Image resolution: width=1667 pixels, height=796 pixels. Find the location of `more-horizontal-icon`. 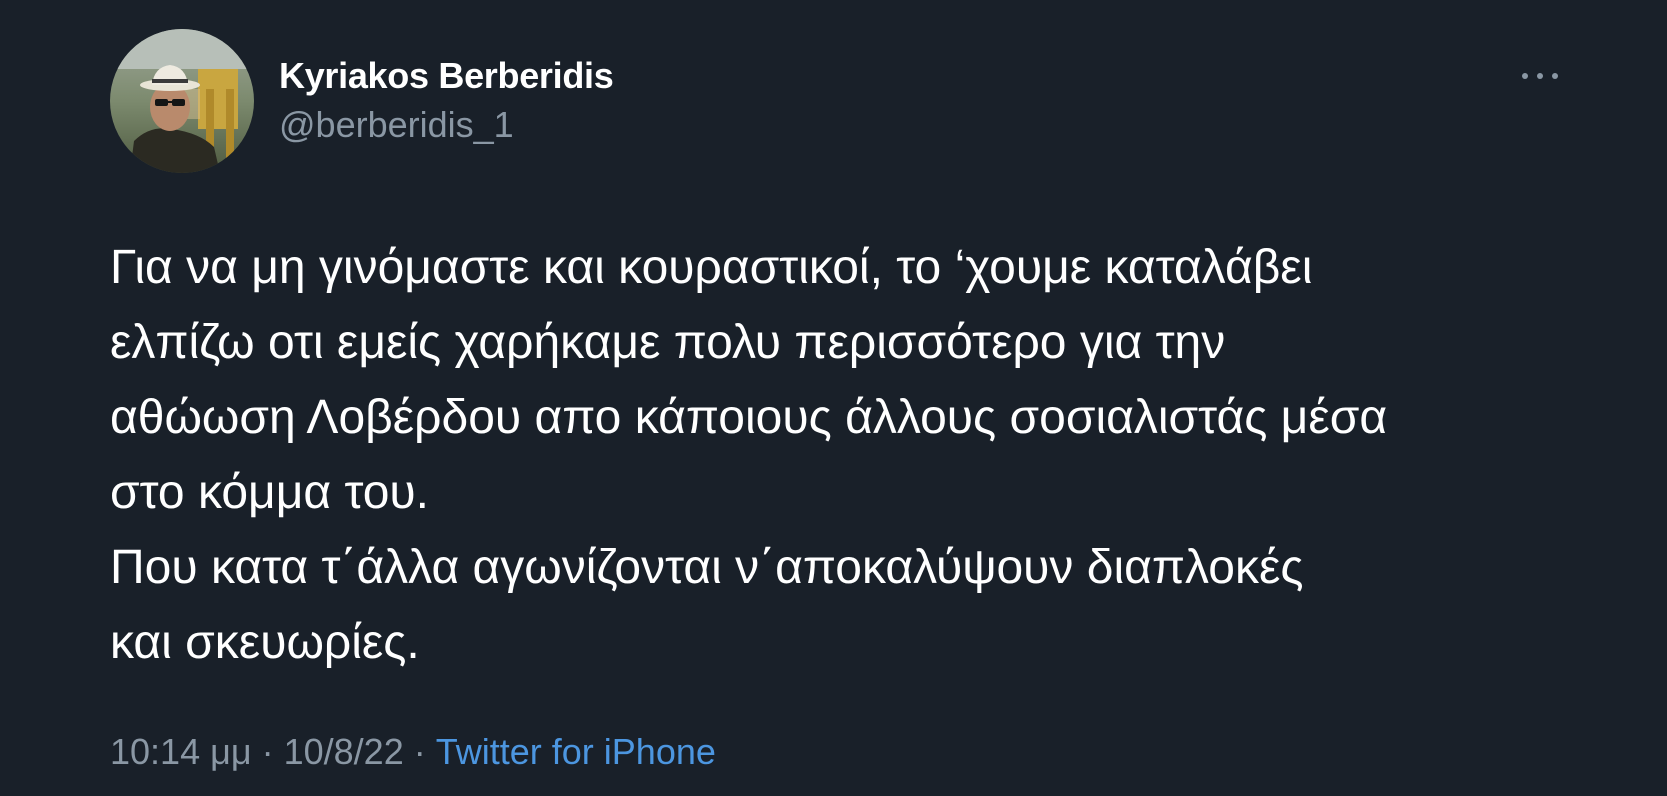

more-horizontal-icon is located at coordinates (1540, 76).